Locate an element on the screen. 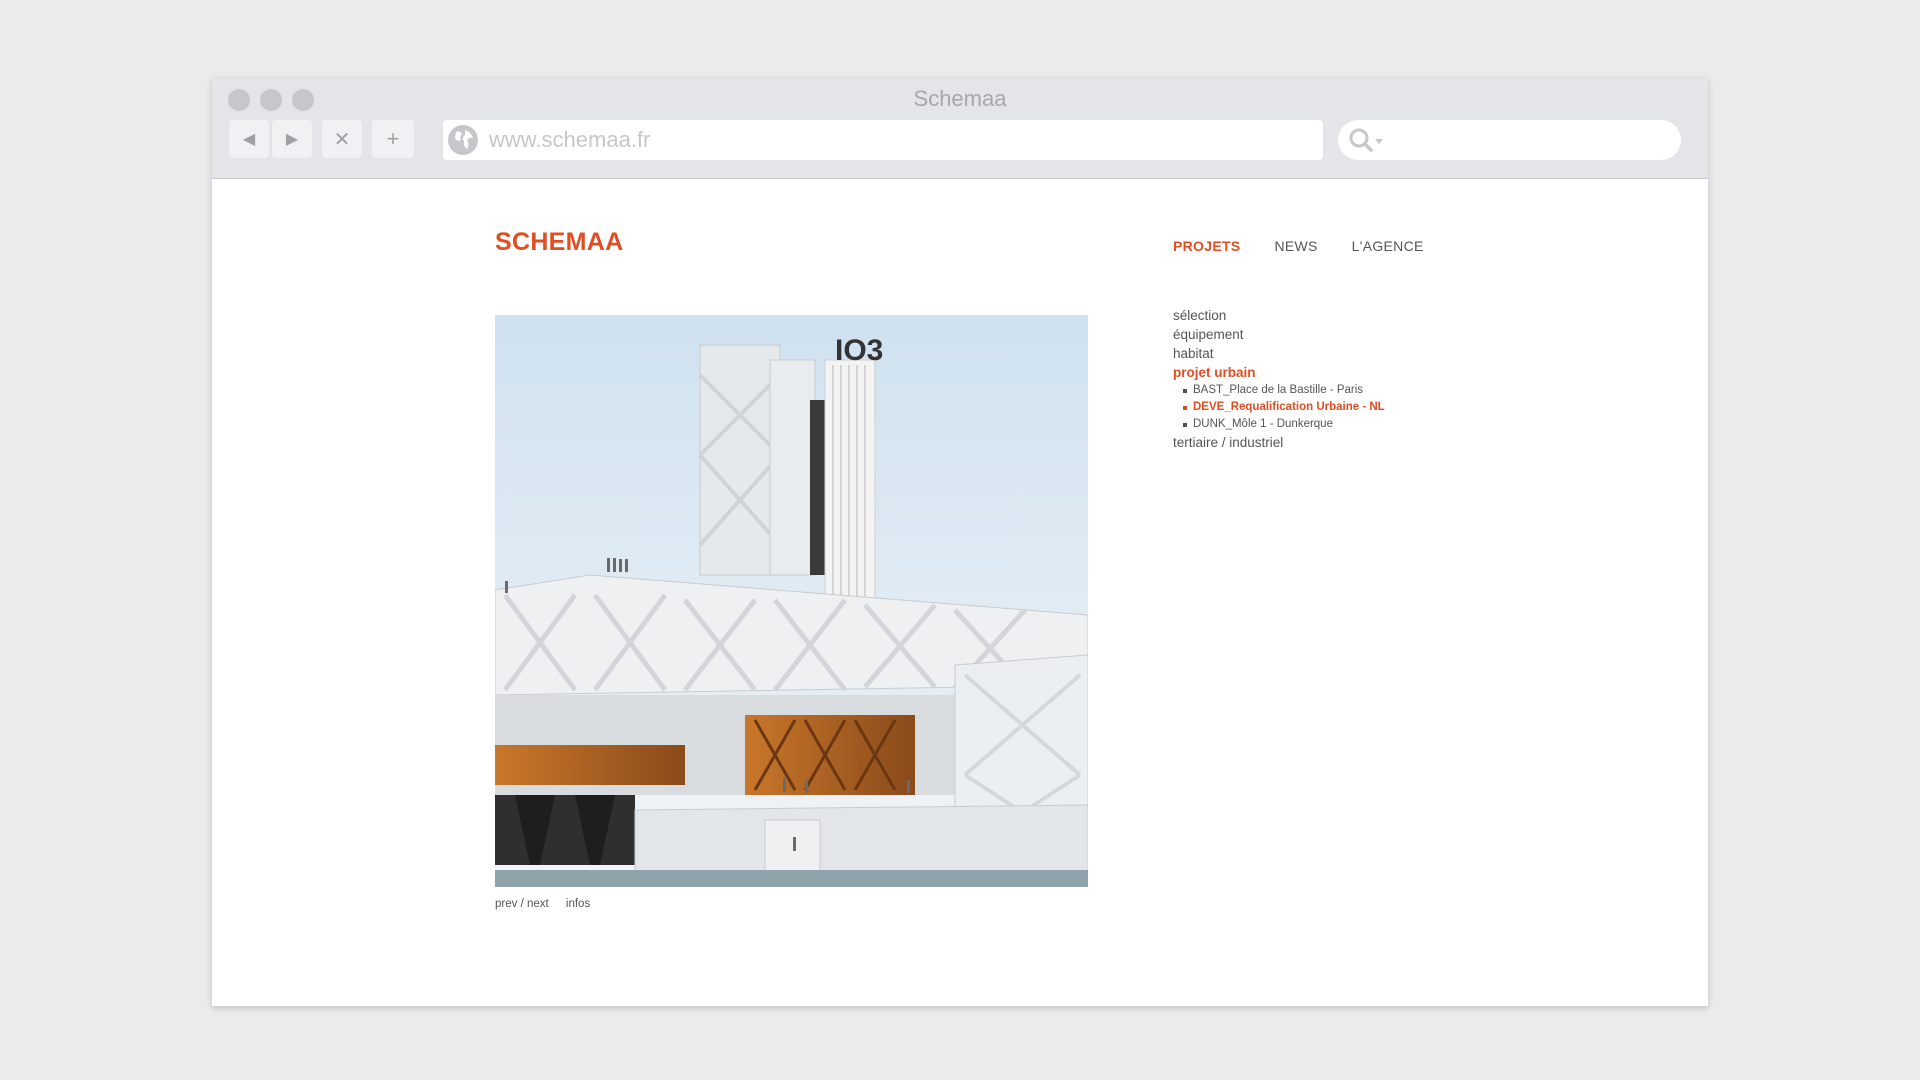 Image resolution: width=1920 pixels, height=1080 pixels. forward-arrow-icon: ▶ is located at coordinates (292, 139).